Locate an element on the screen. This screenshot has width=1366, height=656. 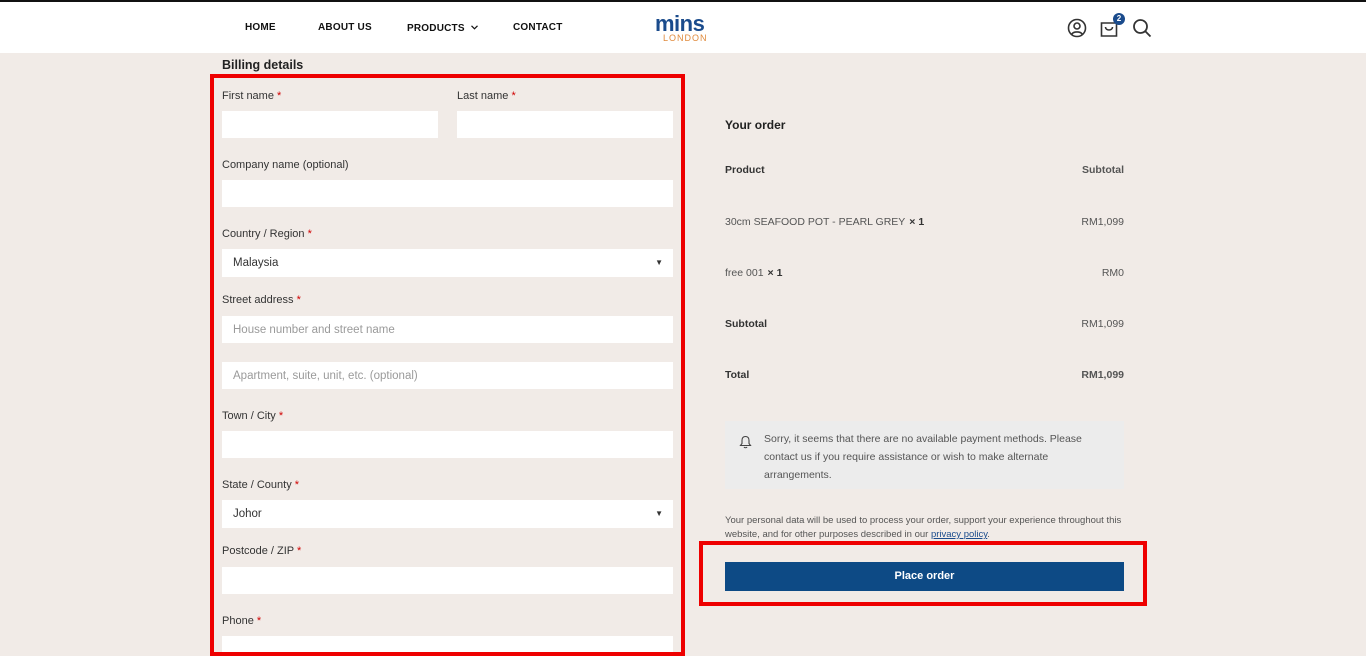
search-icon is located at coordinates (1142, 28).